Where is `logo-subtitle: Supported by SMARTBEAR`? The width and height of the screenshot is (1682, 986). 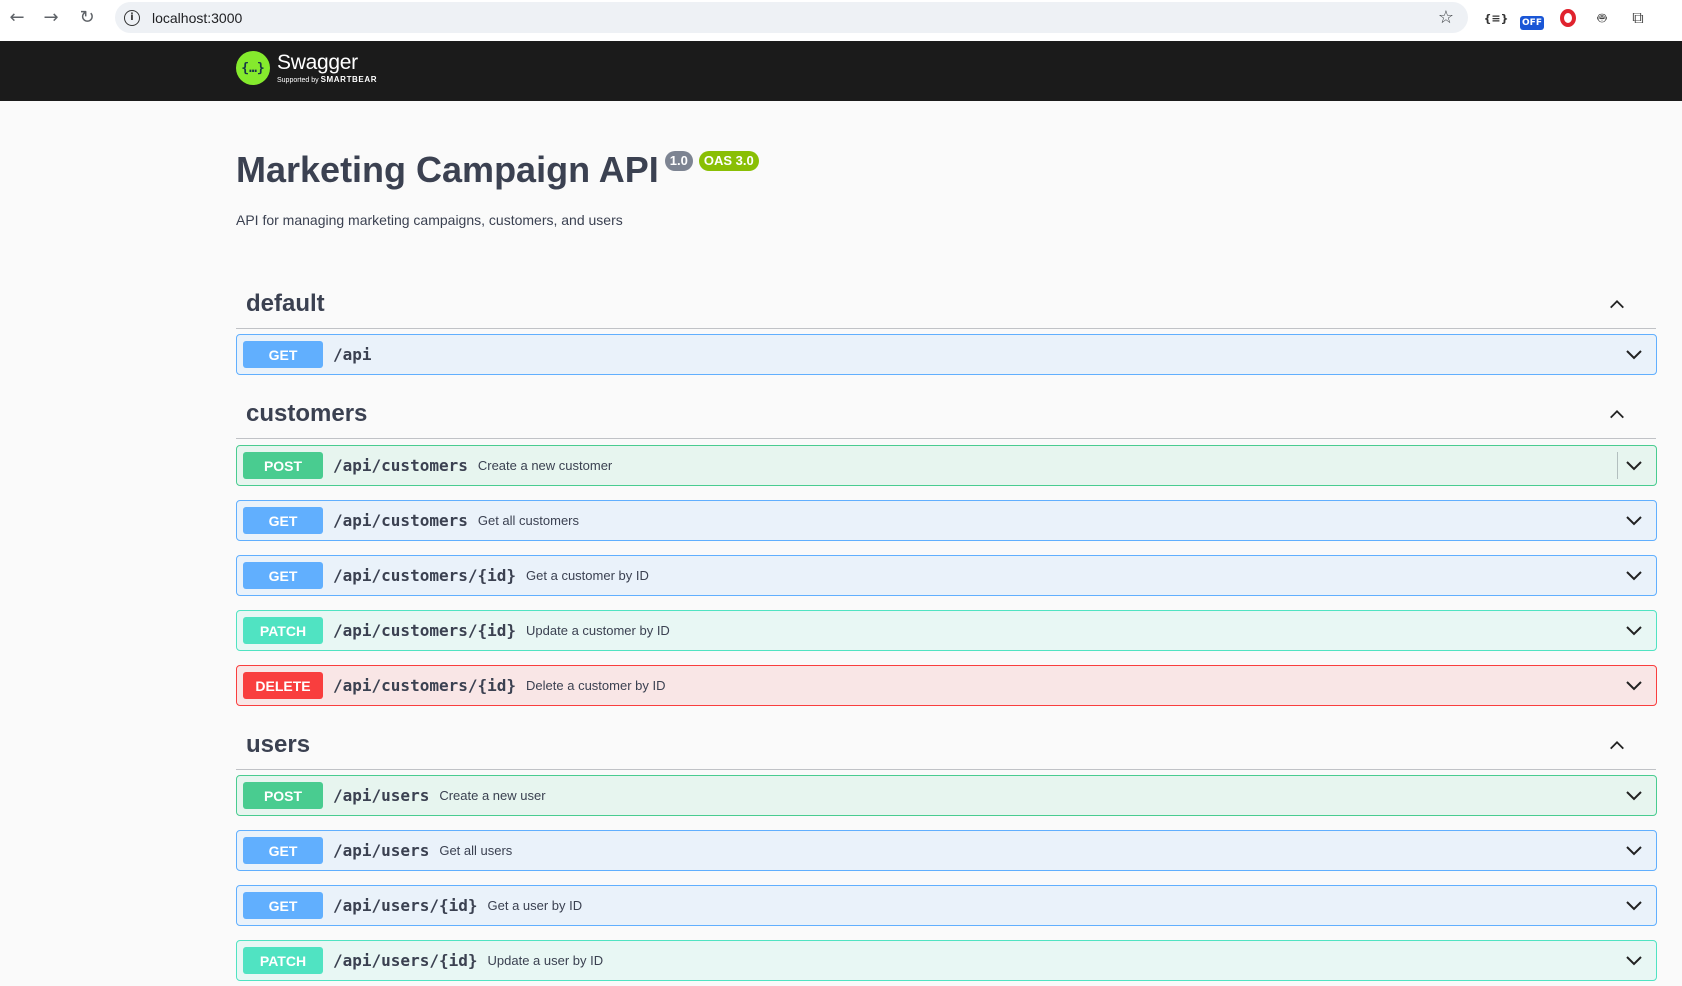 logo-subtitle: Supported by SMARTBEAR is located at coordinates (327, 80).